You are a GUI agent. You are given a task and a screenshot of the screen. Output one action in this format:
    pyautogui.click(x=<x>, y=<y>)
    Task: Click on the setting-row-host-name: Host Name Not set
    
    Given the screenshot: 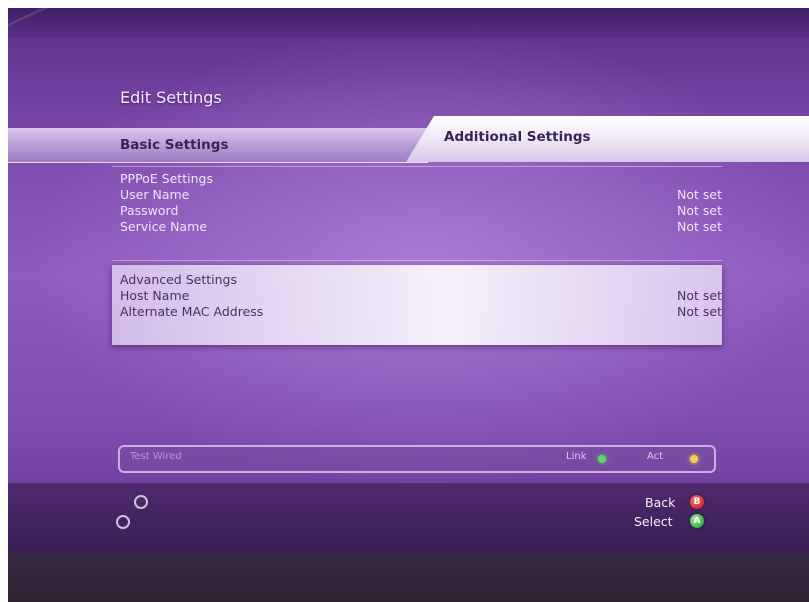 What is the action you would take?
    pyautogui.click(x=417, y=296)
    